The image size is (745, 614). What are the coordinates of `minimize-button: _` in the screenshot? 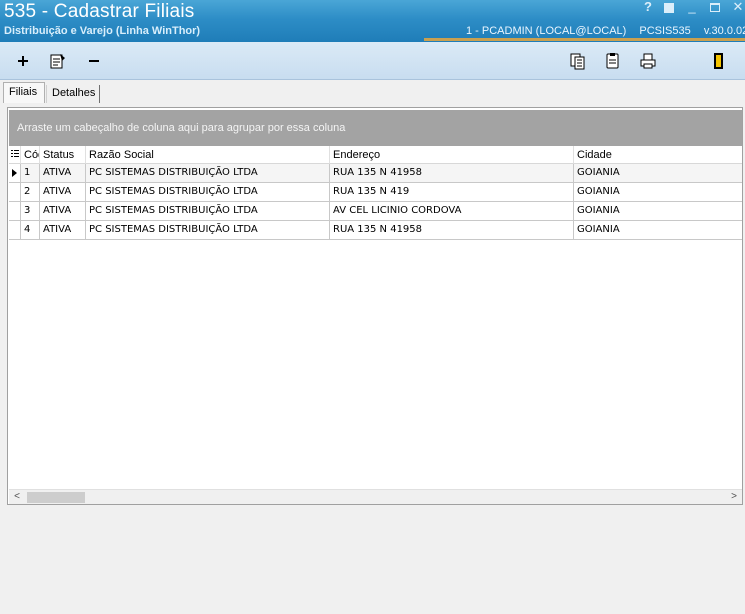 It's located at (692, 7).